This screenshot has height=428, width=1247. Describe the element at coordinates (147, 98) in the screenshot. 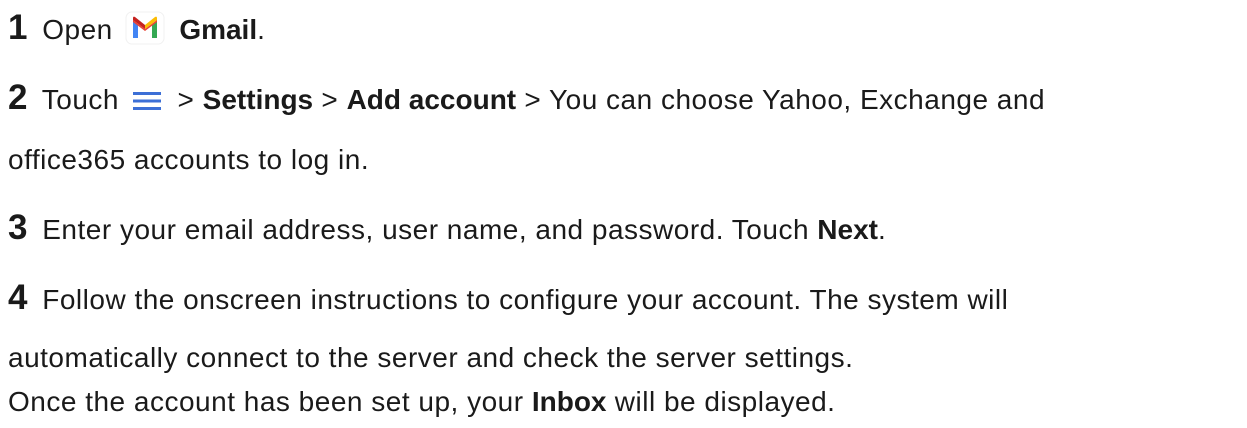

I see `menu-icon` at that location.